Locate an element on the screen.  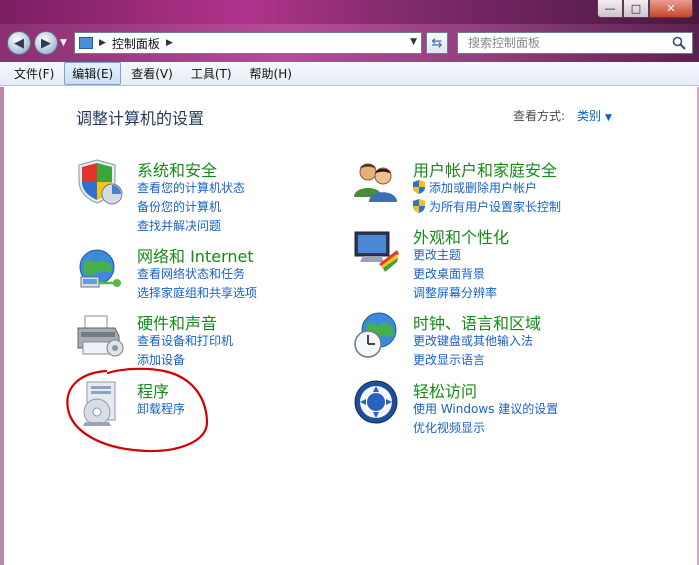
category-clock-language-region: 时钟、语言和区域 更改键盘或其他输入法 更改显示语言 is located at coordinates (501, 340).